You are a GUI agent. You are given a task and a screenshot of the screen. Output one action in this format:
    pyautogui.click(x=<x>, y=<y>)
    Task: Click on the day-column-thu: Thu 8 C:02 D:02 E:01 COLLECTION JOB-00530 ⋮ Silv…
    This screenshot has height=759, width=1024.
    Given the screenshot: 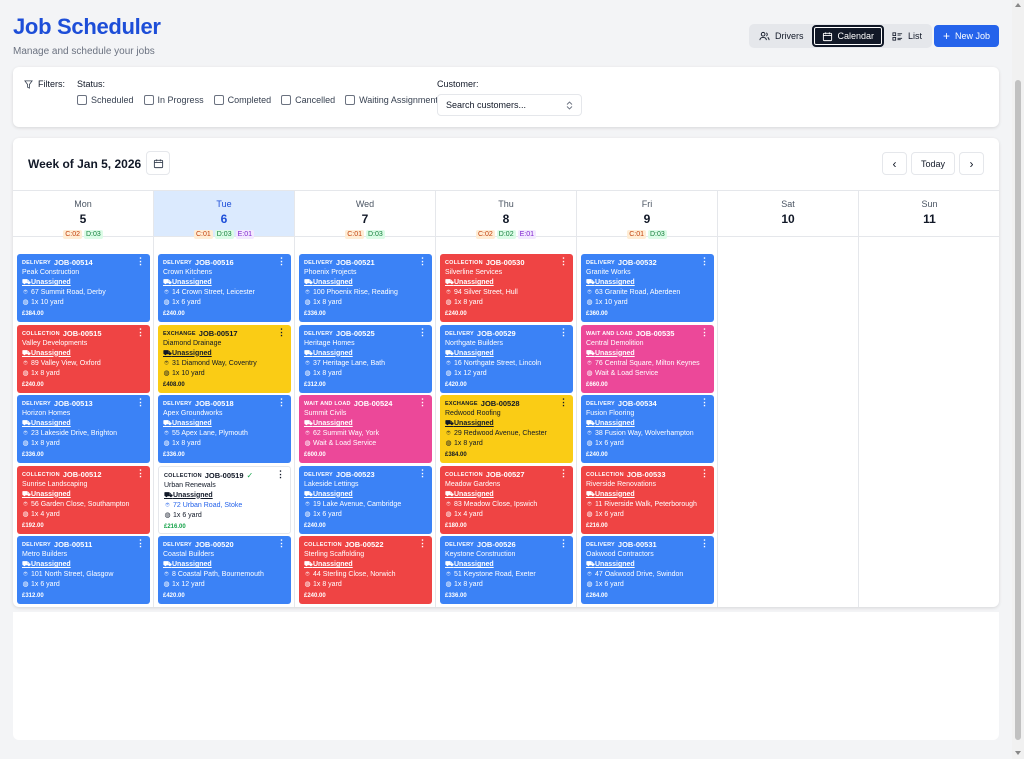 What is the action you would take?
    pyautogui.click(x=506, y=399)
    